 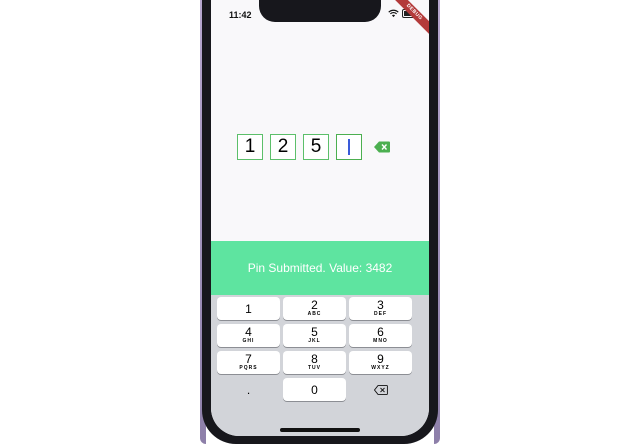 What do you see at coordinates (314, 314) in the screenshot?
I see `key-letters: ABC` at bounding box center [314, 314].